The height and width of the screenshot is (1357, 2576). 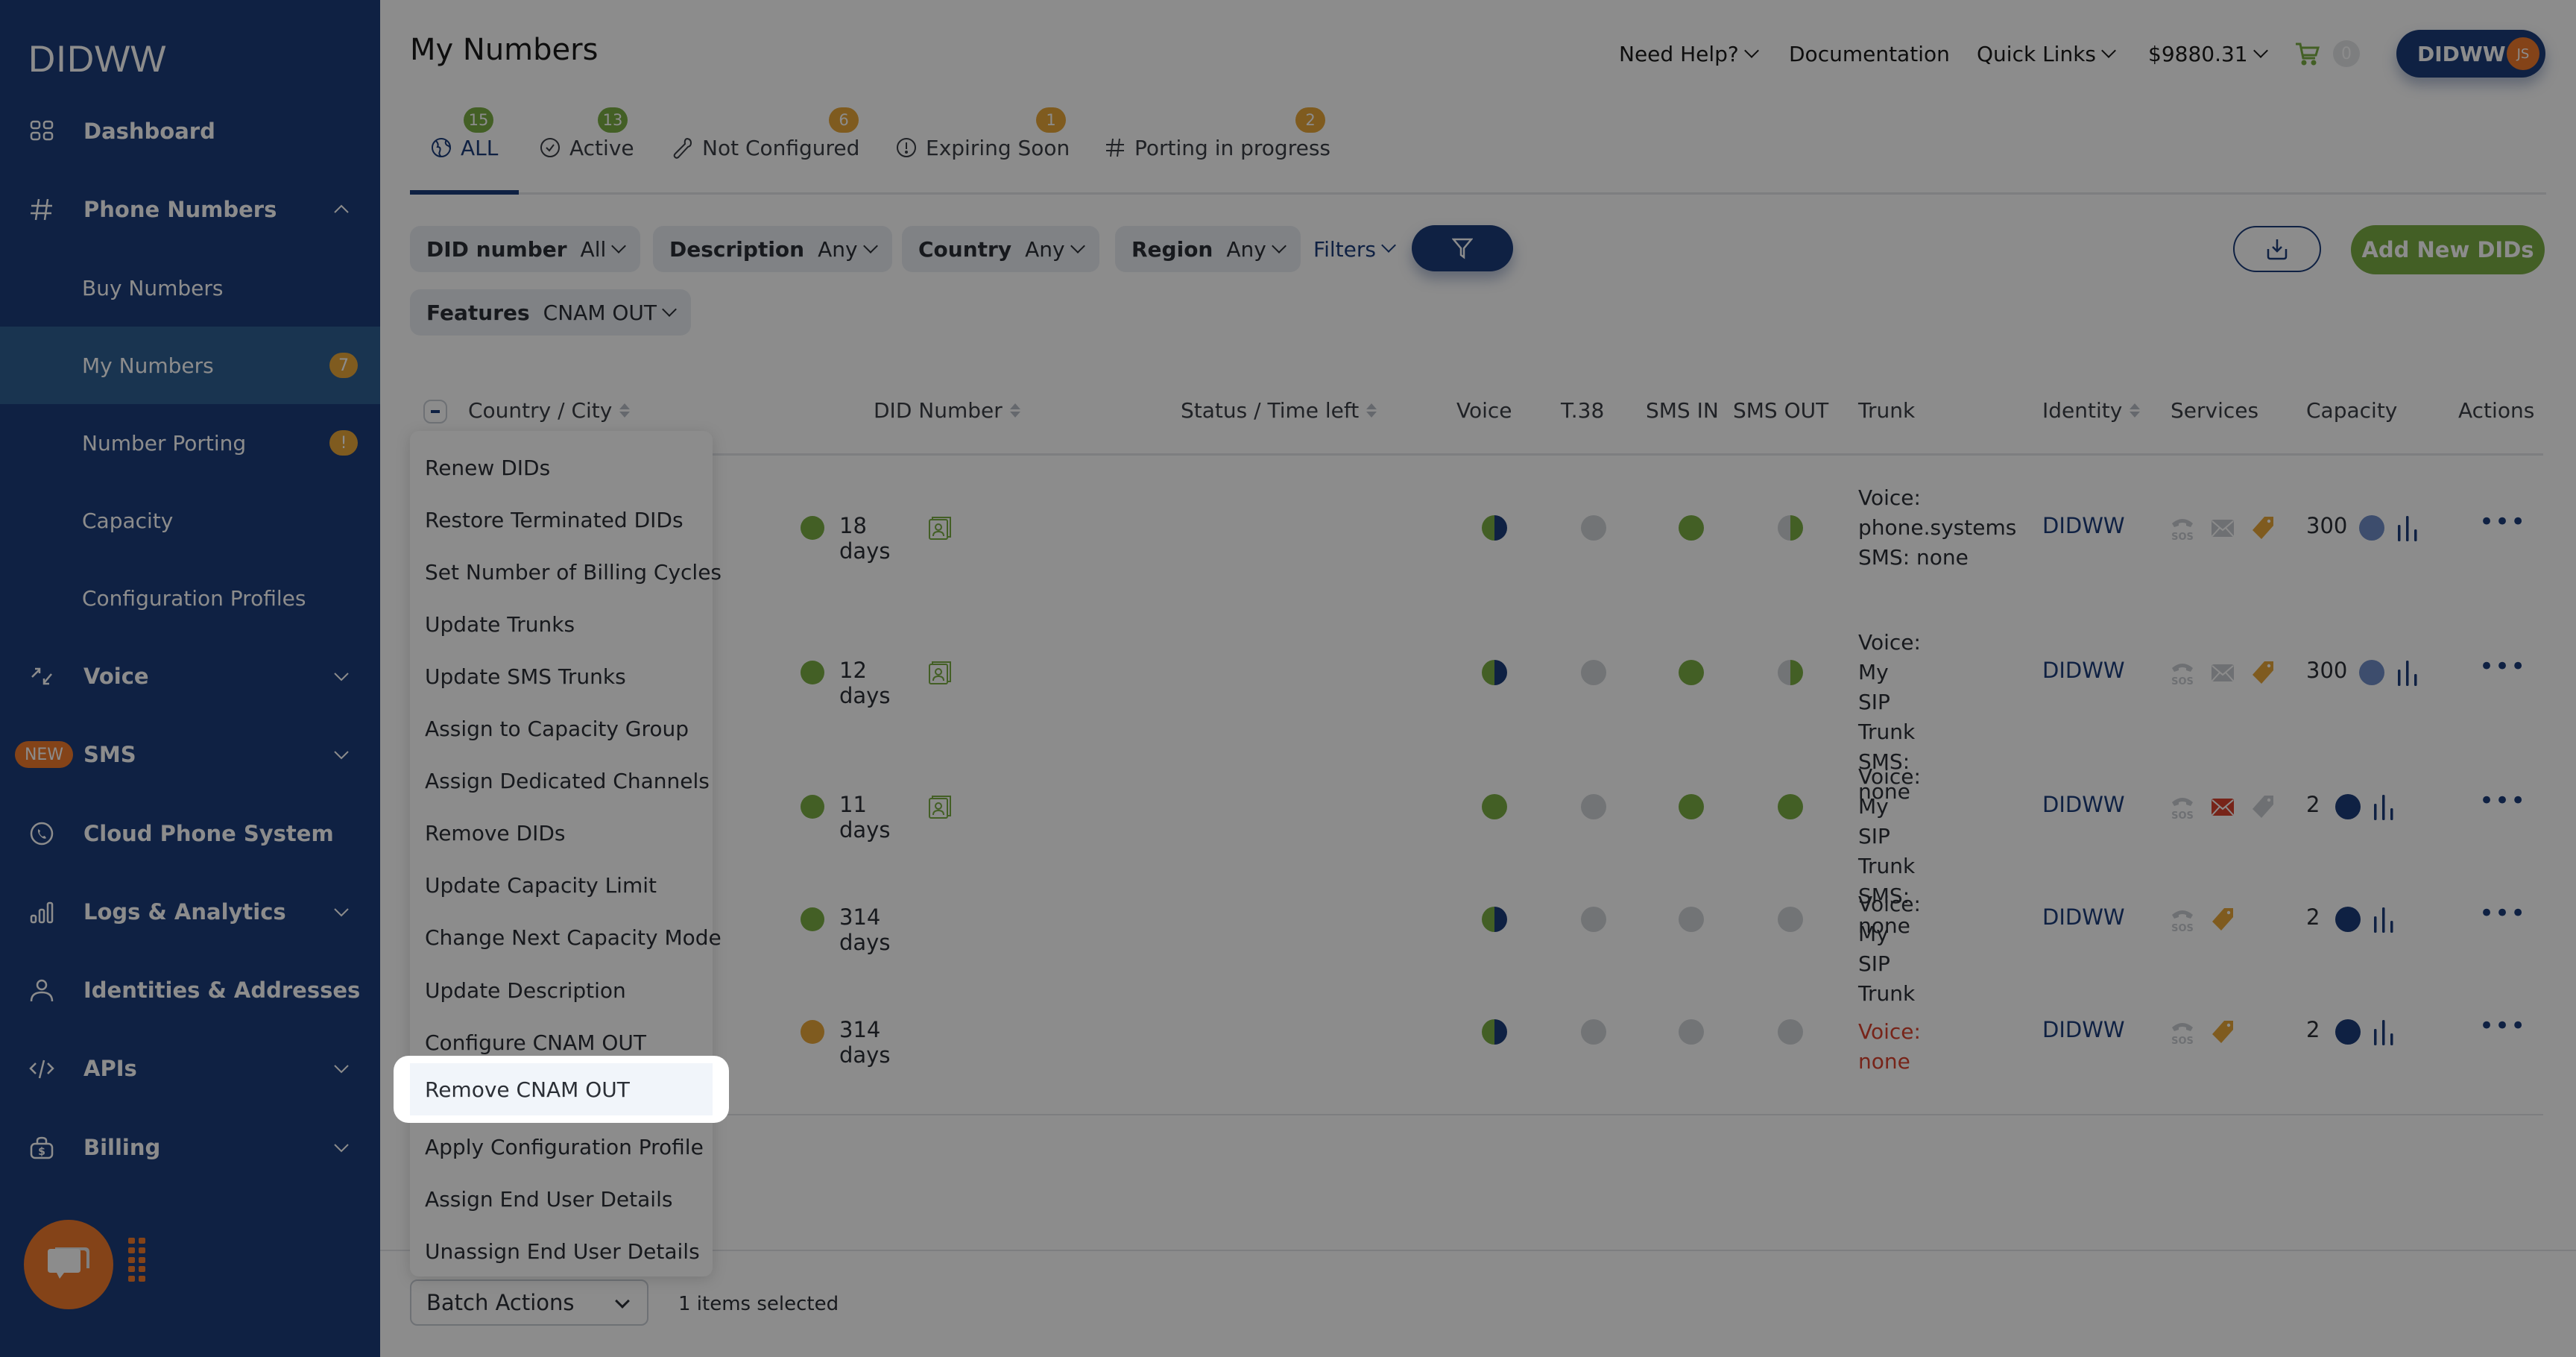 I want to click on batch-actions-select: Batch Actions, so click(x=529, y=1302).